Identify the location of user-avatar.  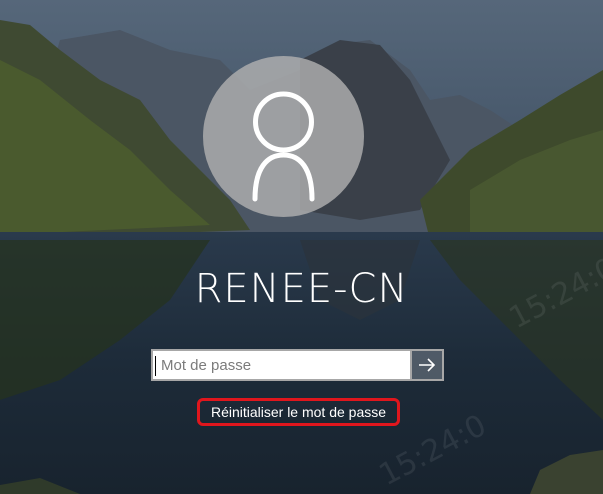
(283, 136).